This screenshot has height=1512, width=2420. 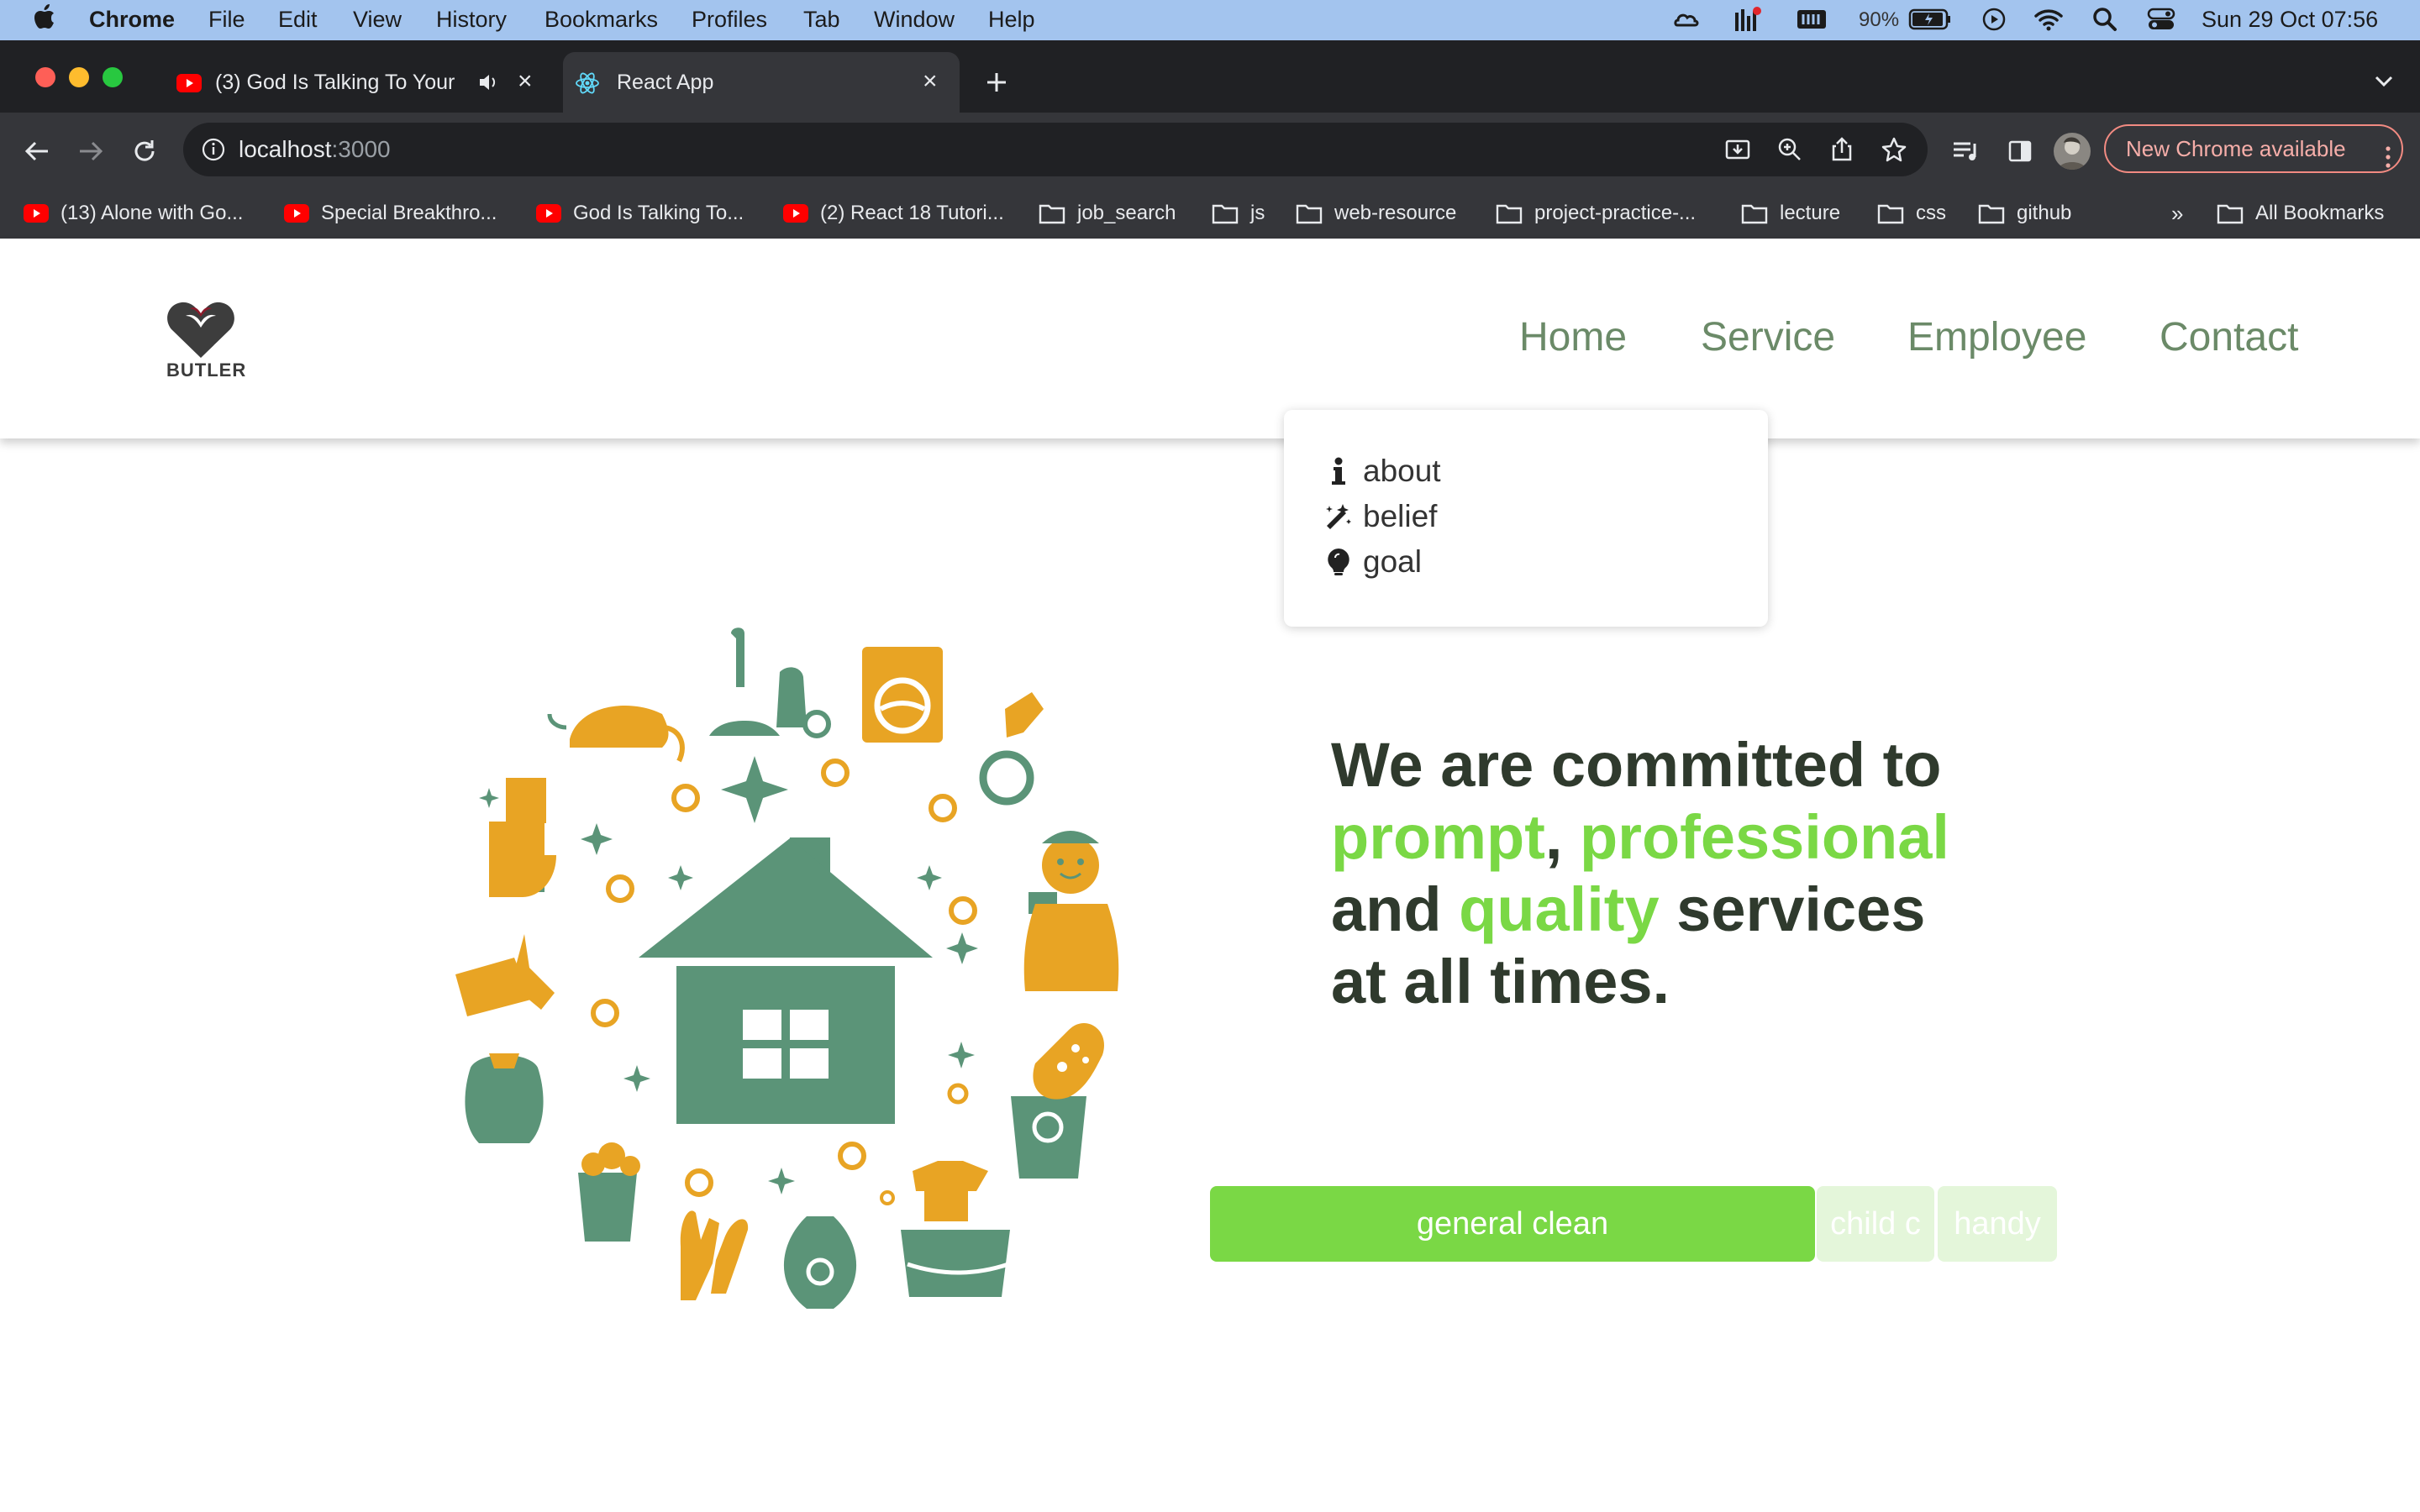 I want to click on bookmark-star-icon, so click(x=1894, y=151).